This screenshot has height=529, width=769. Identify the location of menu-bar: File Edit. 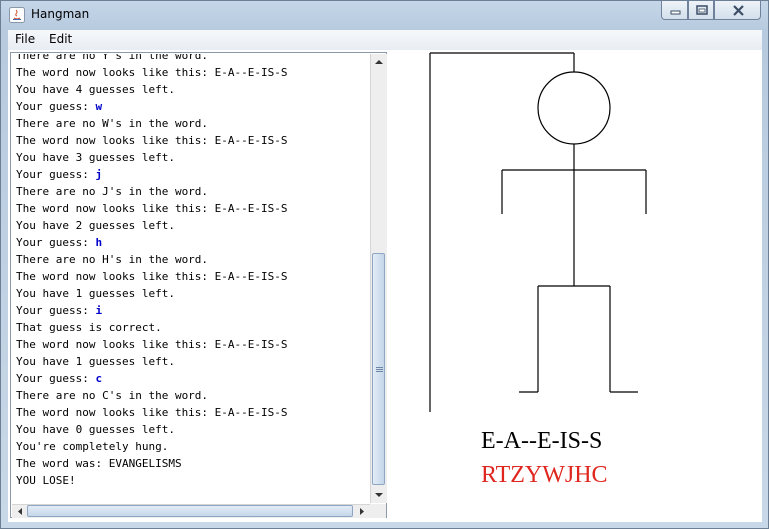
(385, 40).